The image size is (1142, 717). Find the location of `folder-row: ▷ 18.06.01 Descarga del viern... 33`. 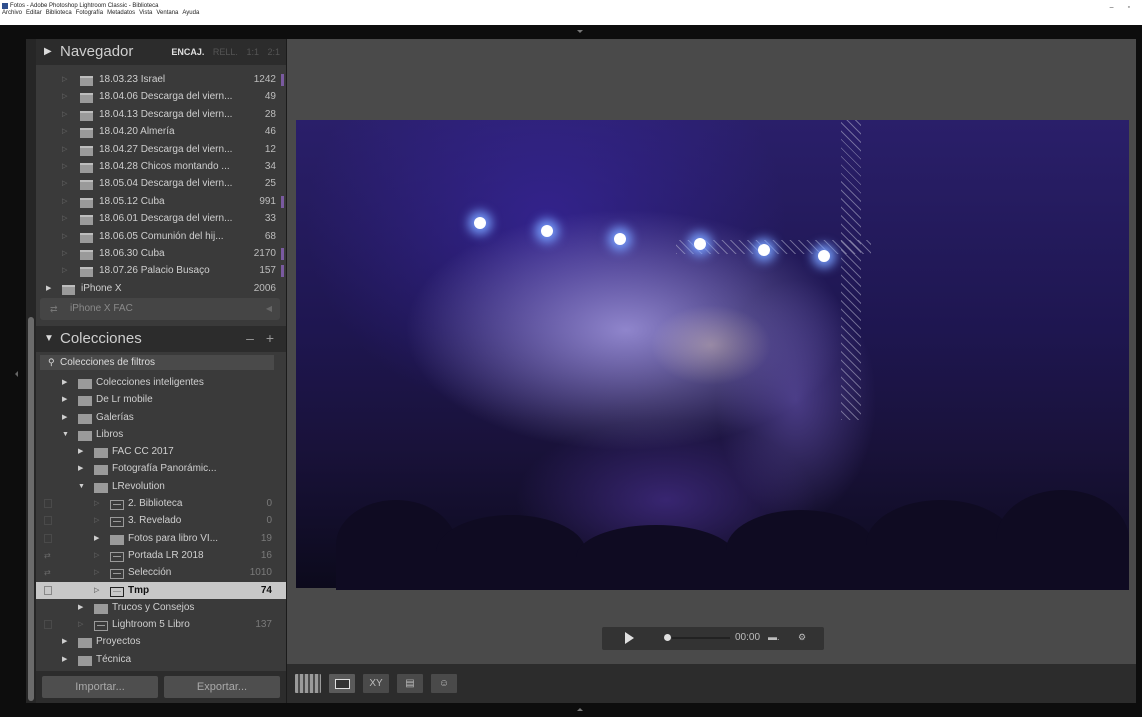

folder-row: ▷ 18.06.01 Descarga del viern... 33 is located at coordinates (161, 218).